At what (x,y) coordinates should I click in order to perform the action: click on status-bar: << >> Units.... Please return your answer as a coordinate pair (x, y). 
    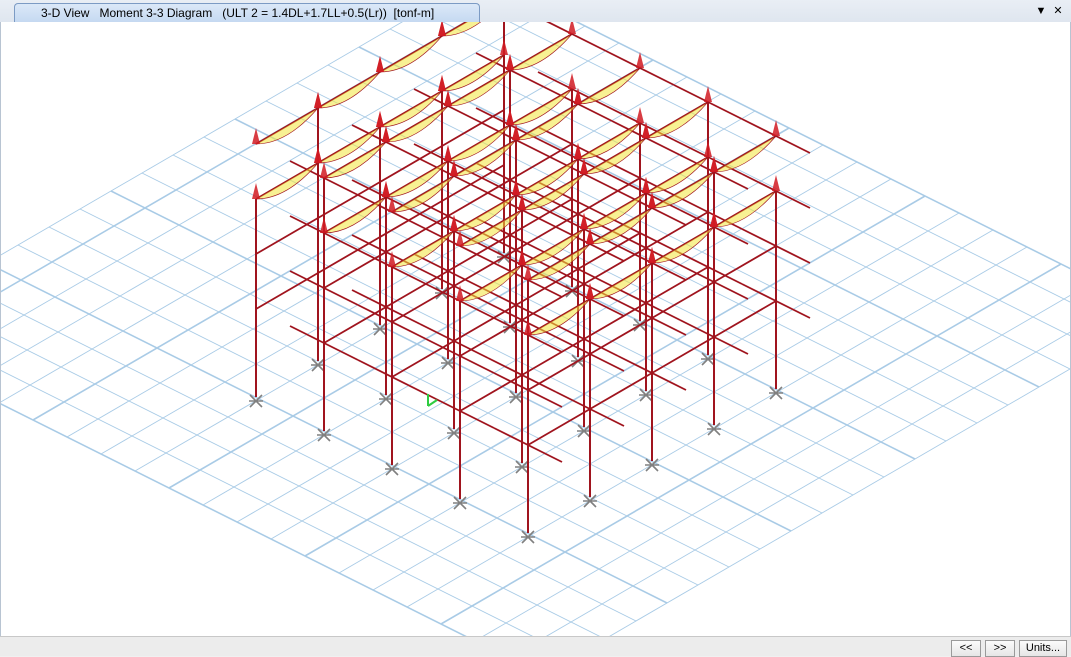
    Looking at the image, I should click on (535, 646).